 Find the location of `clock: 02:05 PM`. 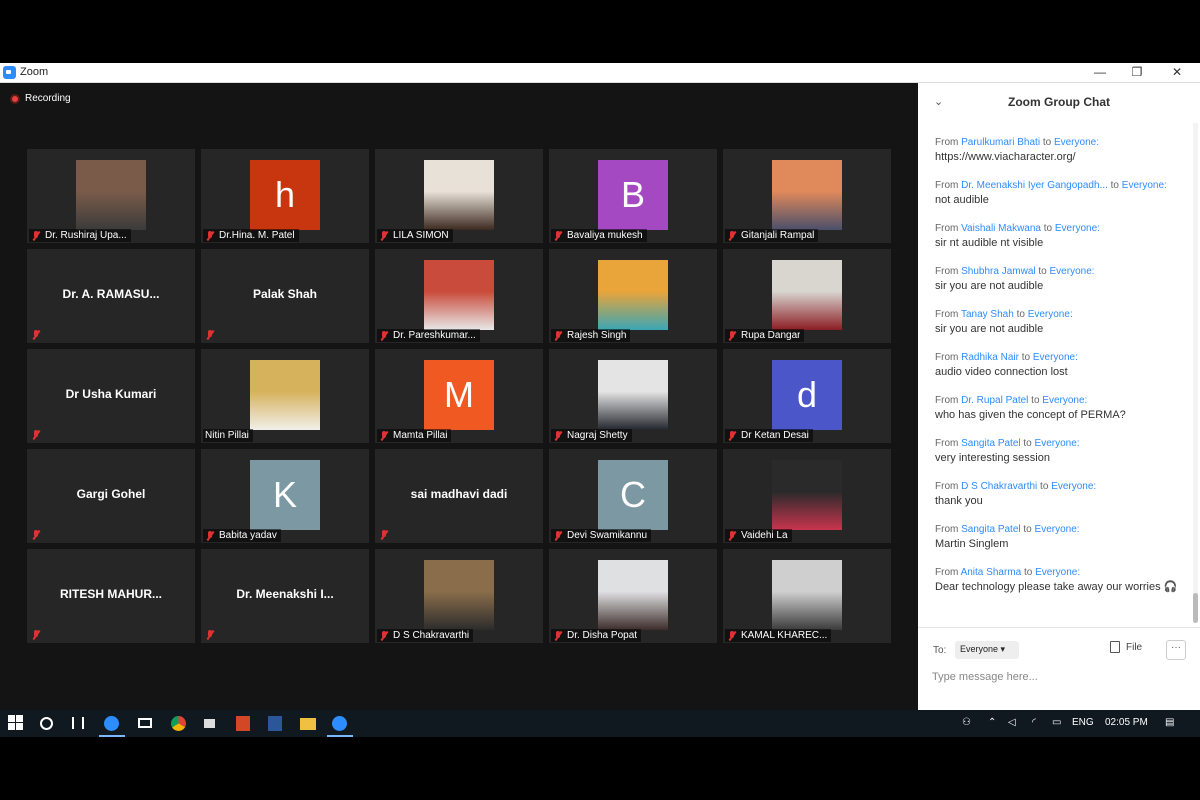

clock: 02:05 PM is located at coordinates (1126, 722).